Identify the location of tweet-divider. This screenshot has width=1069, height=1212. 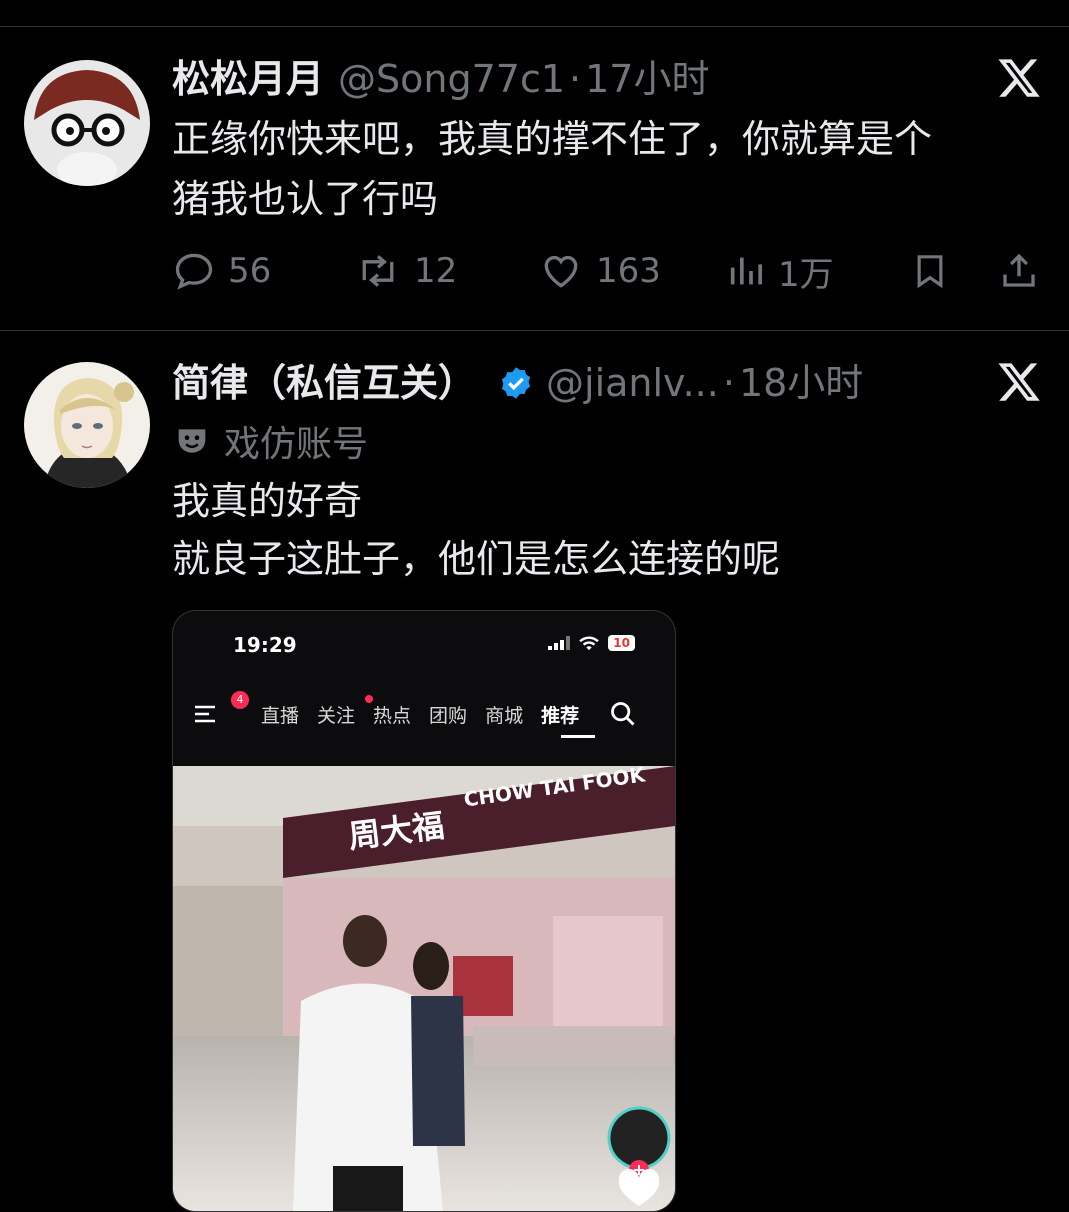
(534, 330).